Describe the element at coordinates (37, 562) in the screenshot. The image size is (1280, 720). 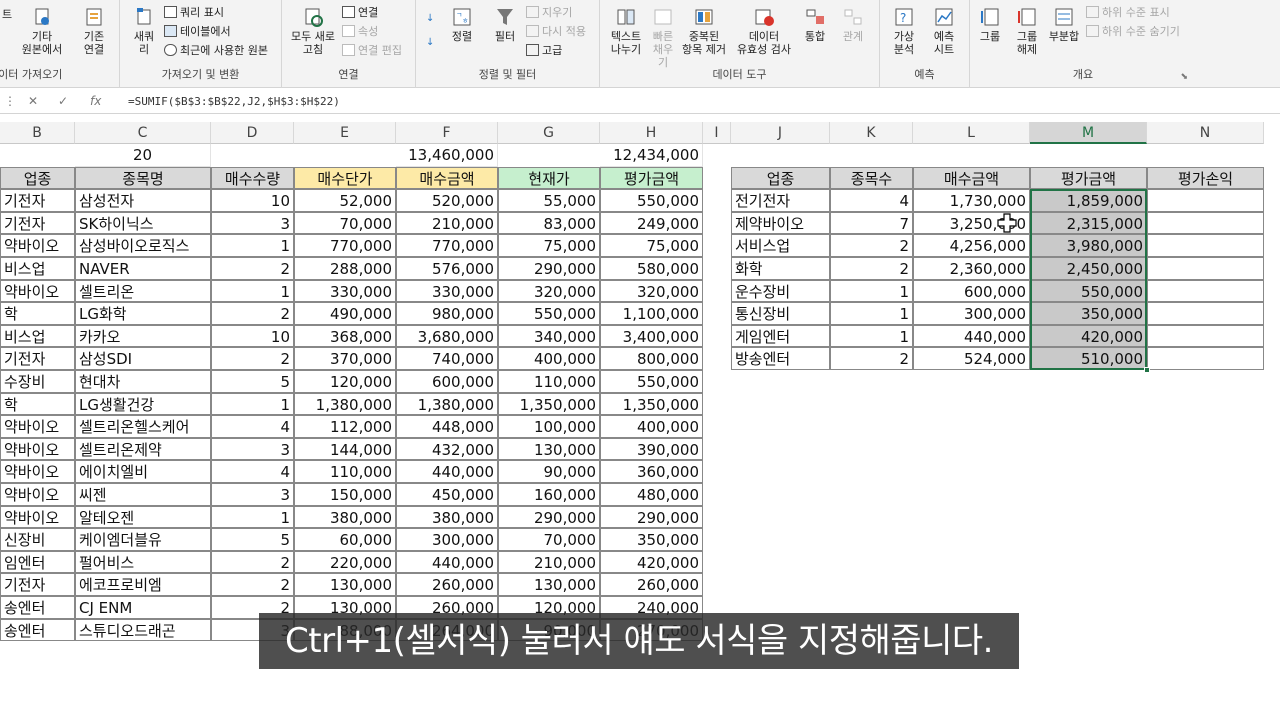
I see `table-cell: 임엔터` at that location.